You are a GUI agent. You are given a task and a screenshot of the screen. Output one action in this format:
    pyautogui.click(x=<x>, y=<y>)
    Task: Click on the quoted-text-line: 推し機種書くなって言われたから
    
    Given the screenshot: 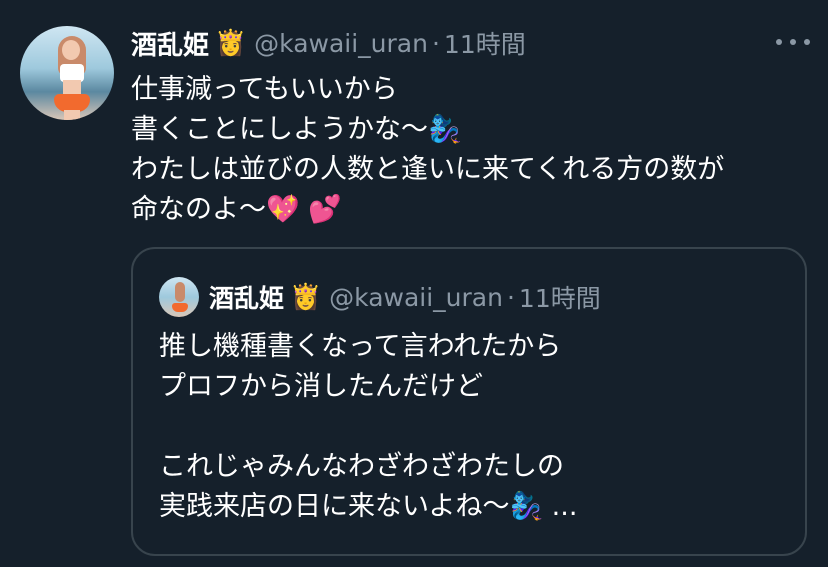 What is the action you would take?
    pyautogui.click(x=360, y=346)
    